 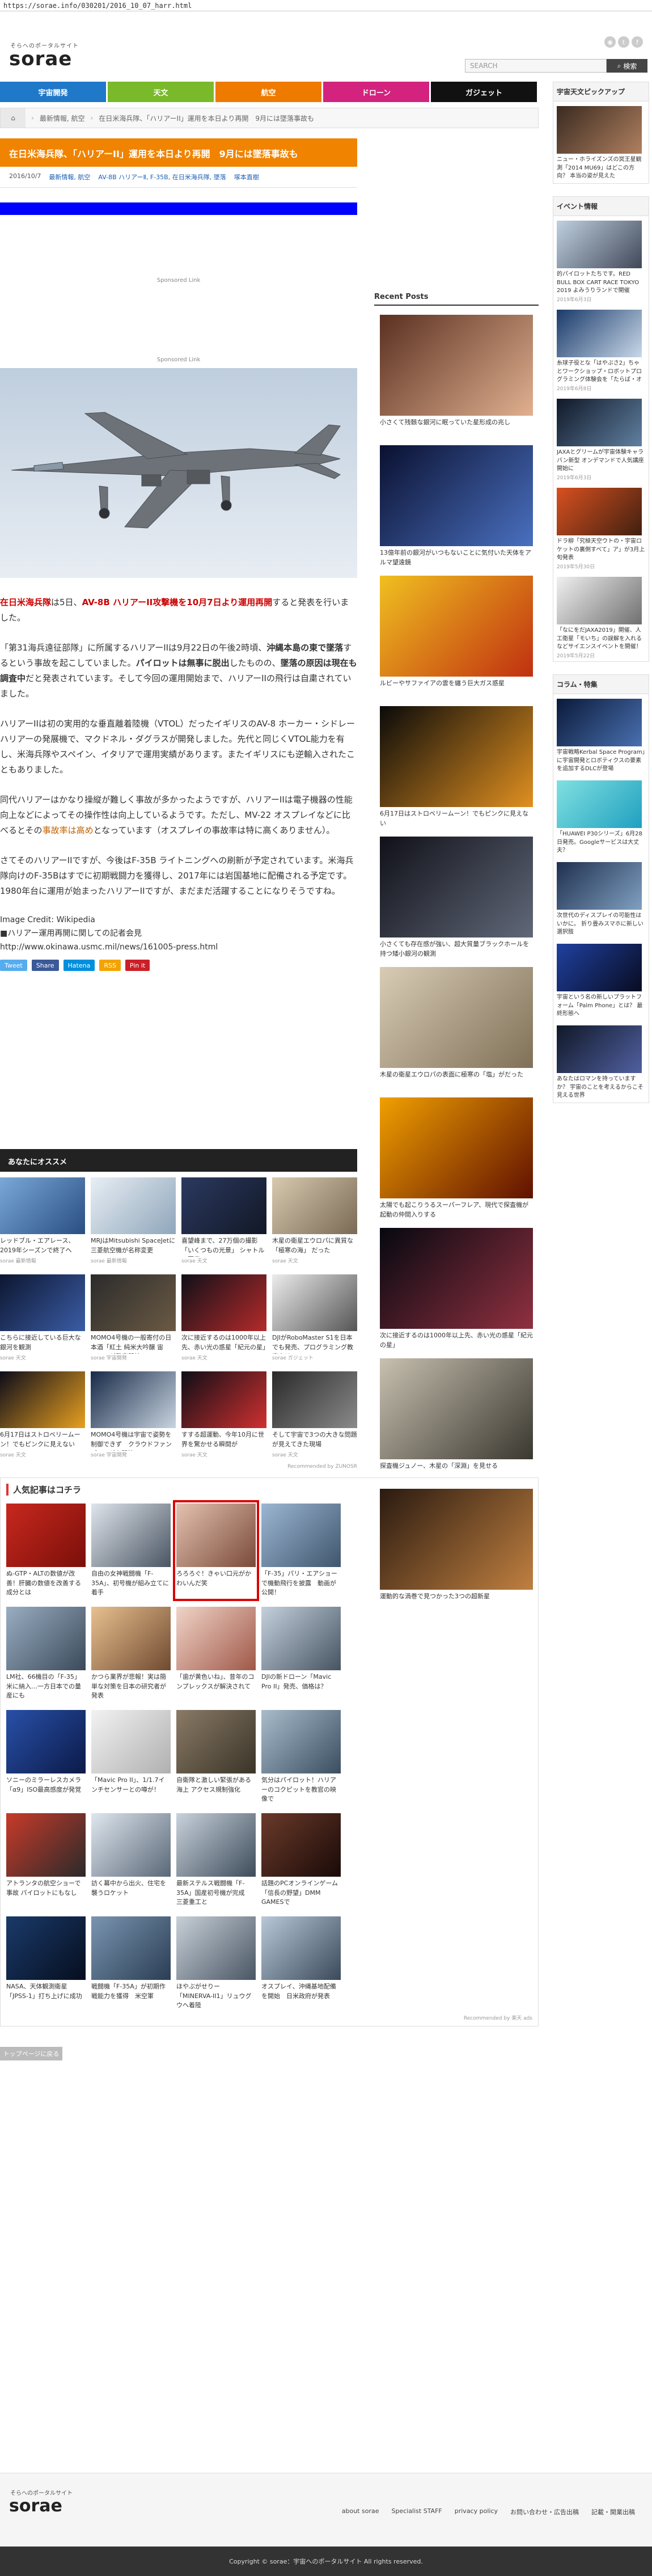 What do you see at coordinates (162, 176) in the screenshot?
I see `article-tags: AV-8B ハリアーⅡ, F-35B, 在日米海兵隊, 墜落` at bounding box center [162, 176].